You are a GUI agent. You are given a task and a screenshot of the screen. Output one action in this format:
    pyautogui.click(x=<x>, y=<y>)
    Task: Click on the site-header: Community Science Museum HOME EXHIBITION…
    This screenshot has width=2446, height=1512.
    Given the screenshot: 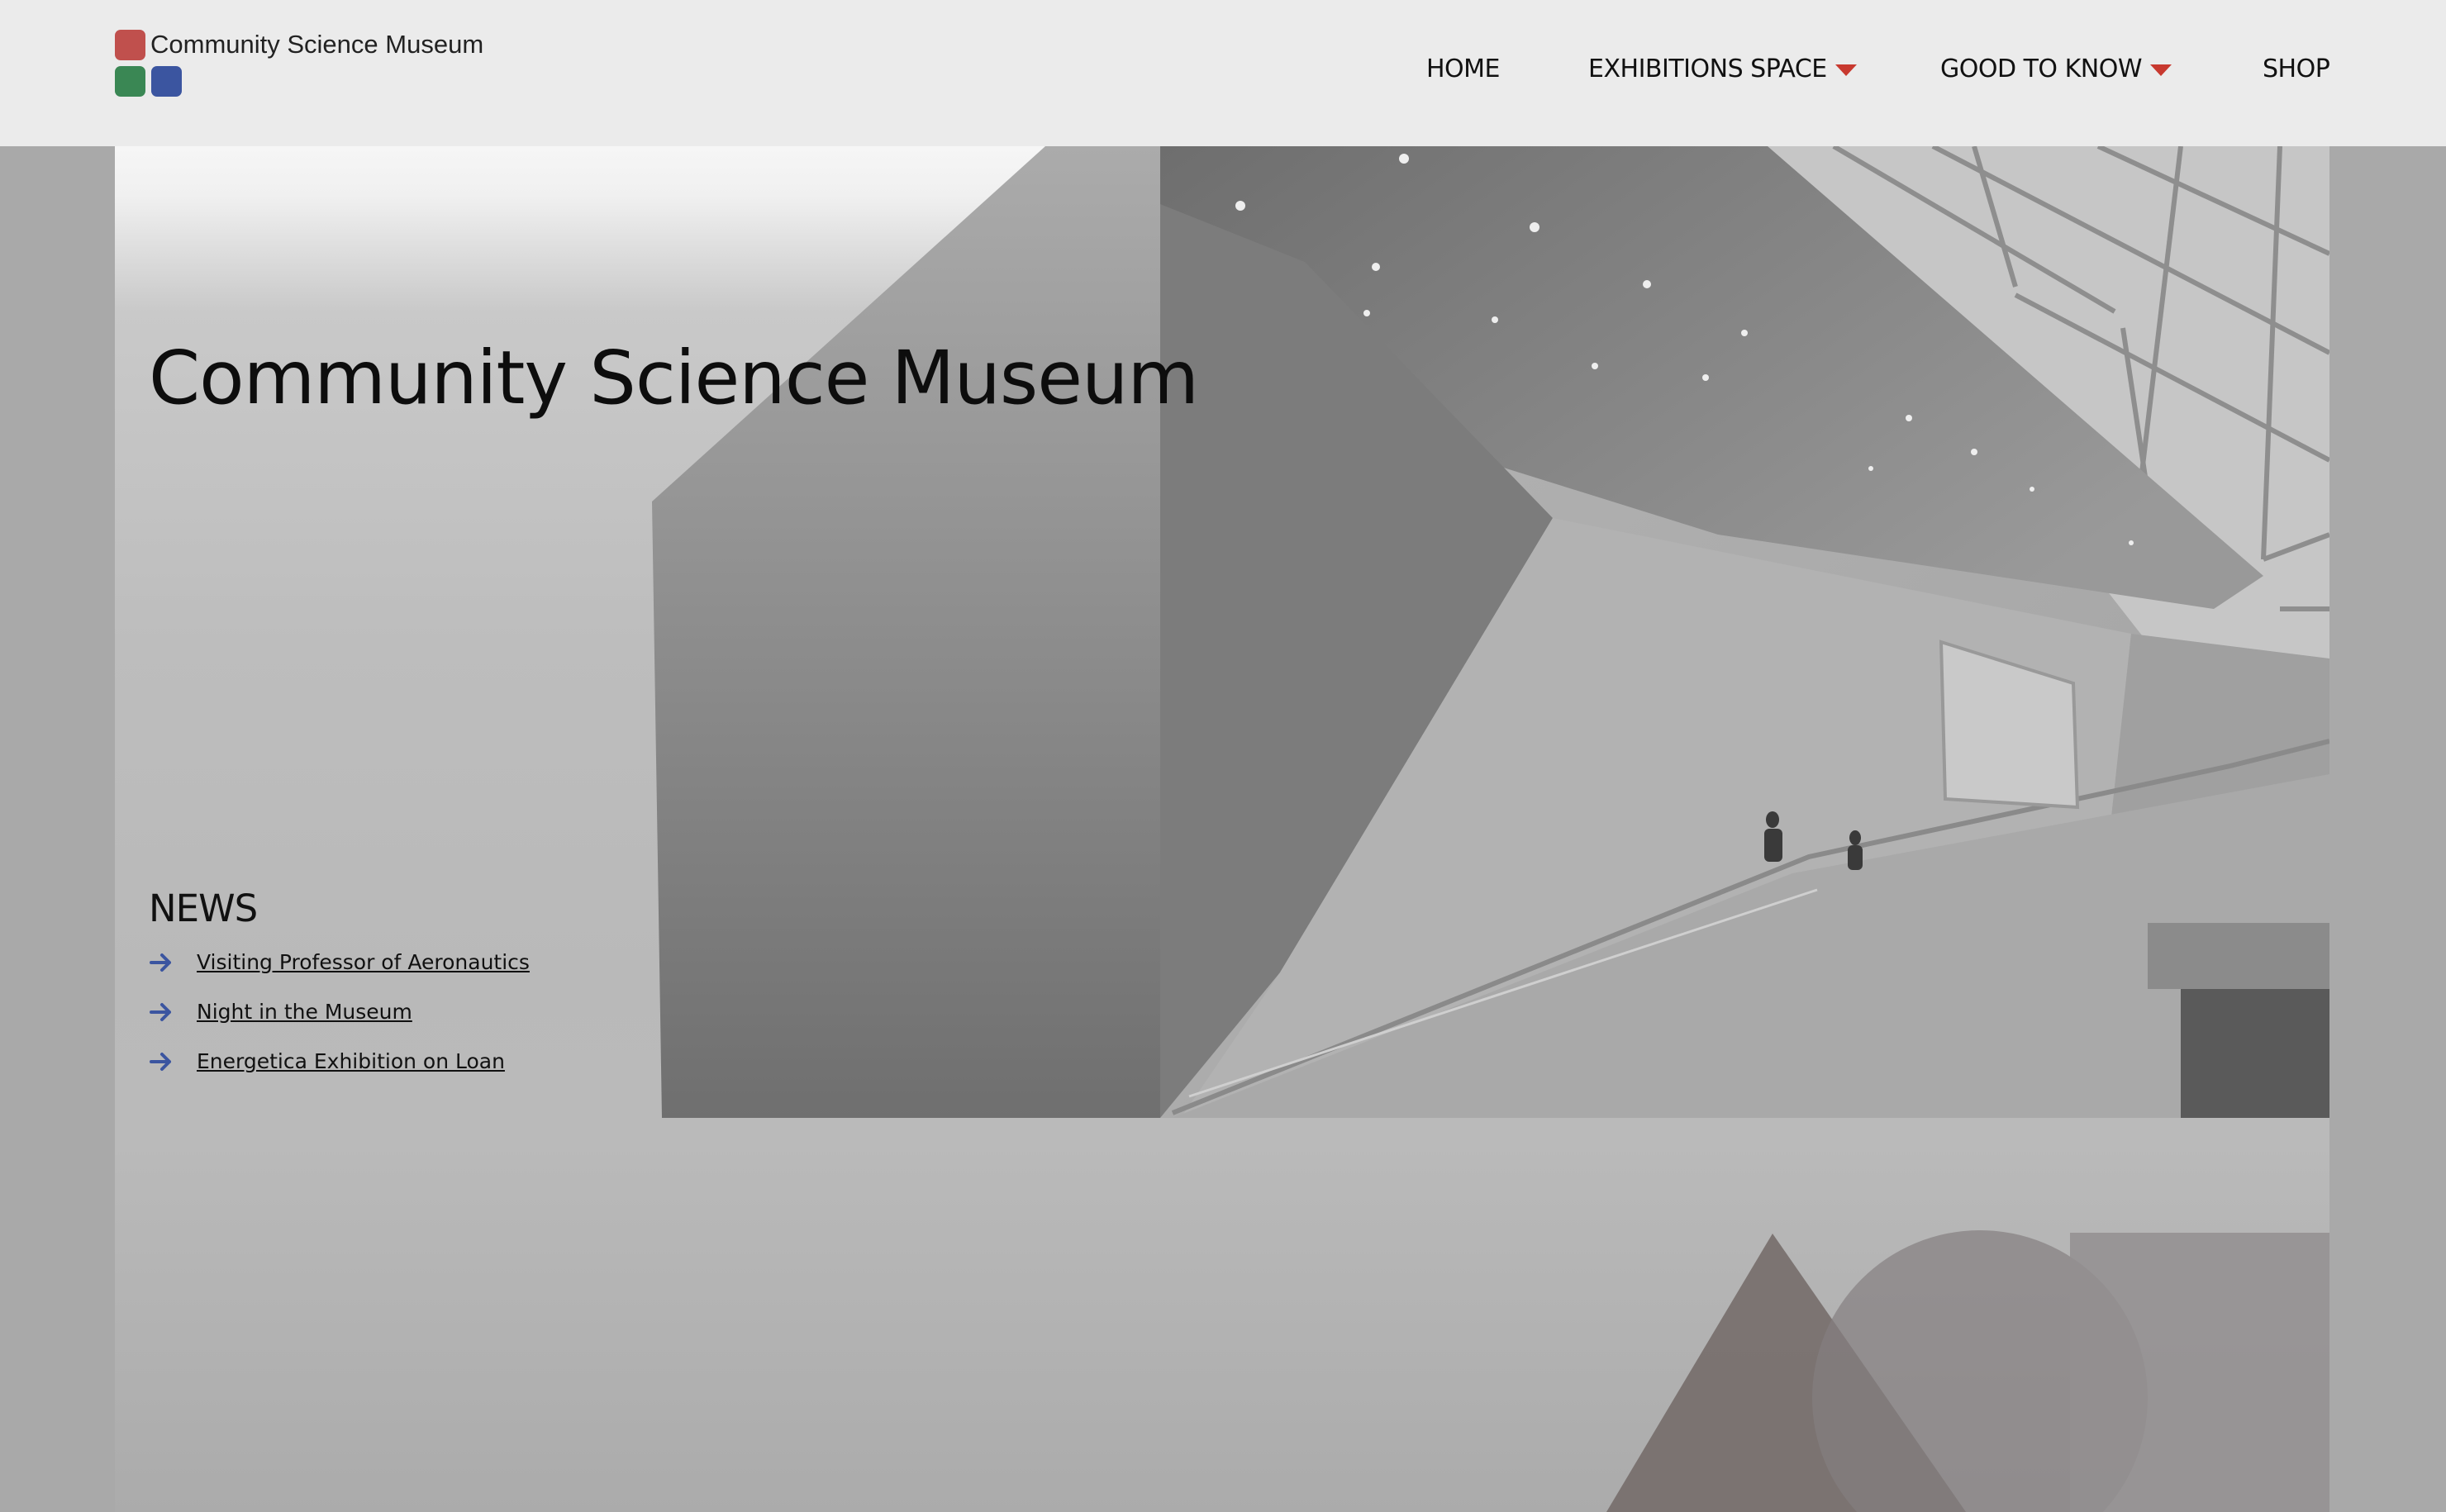 What is the action you would take?
    pyautogui.click(x=1223, y=73)
    